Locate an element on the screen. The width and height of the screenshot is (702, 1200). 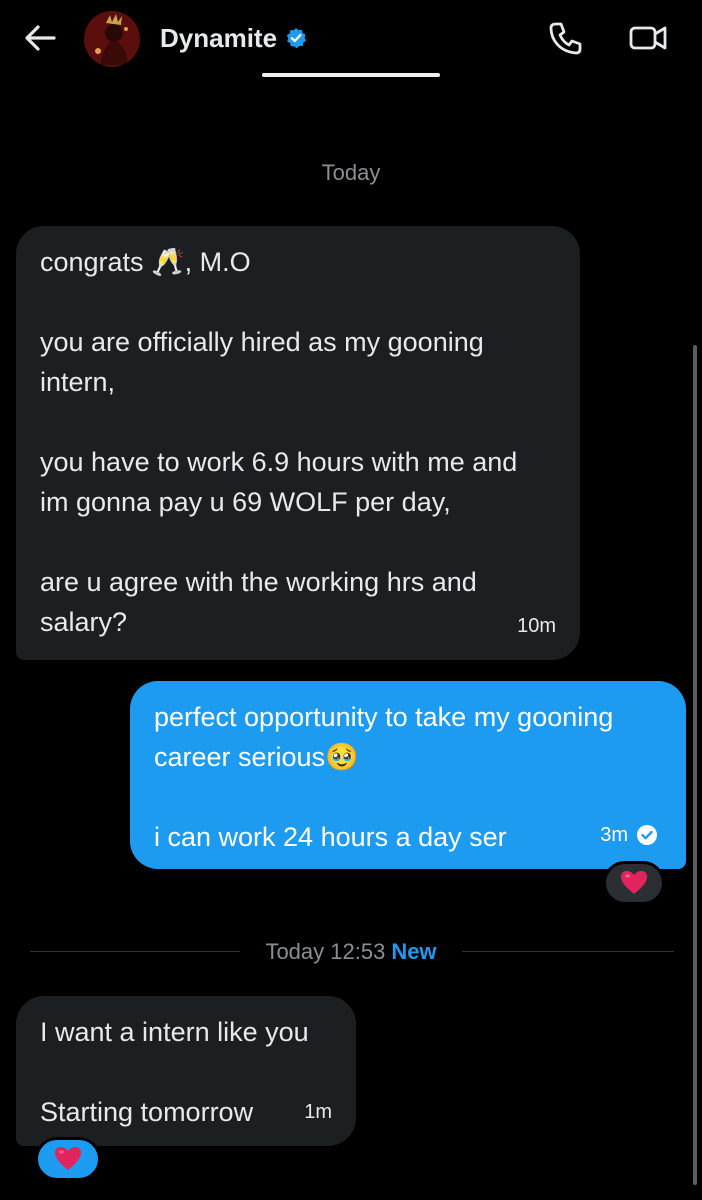
back-button is located at coordinates (40, 38).